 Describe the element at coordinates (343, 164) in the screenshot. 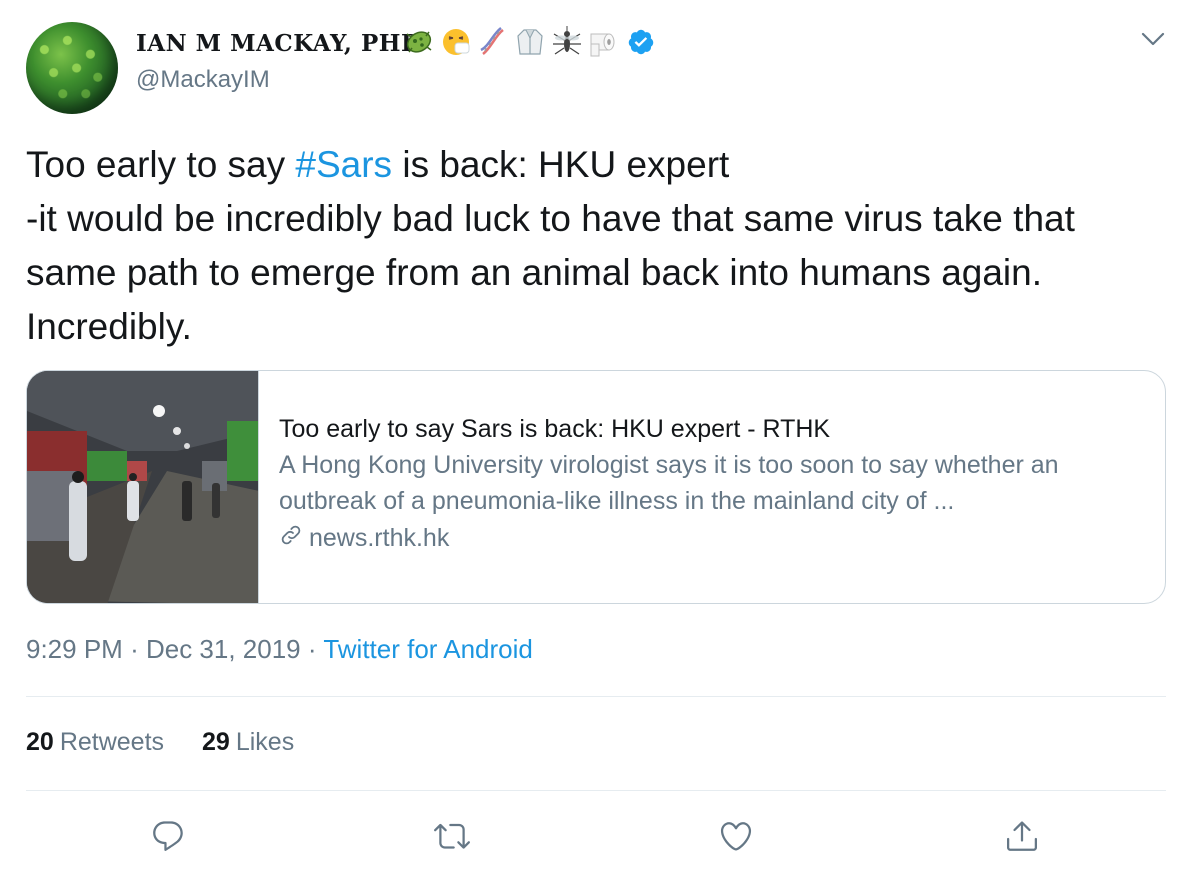

I see `hashtag-link: #Sars` at that location.